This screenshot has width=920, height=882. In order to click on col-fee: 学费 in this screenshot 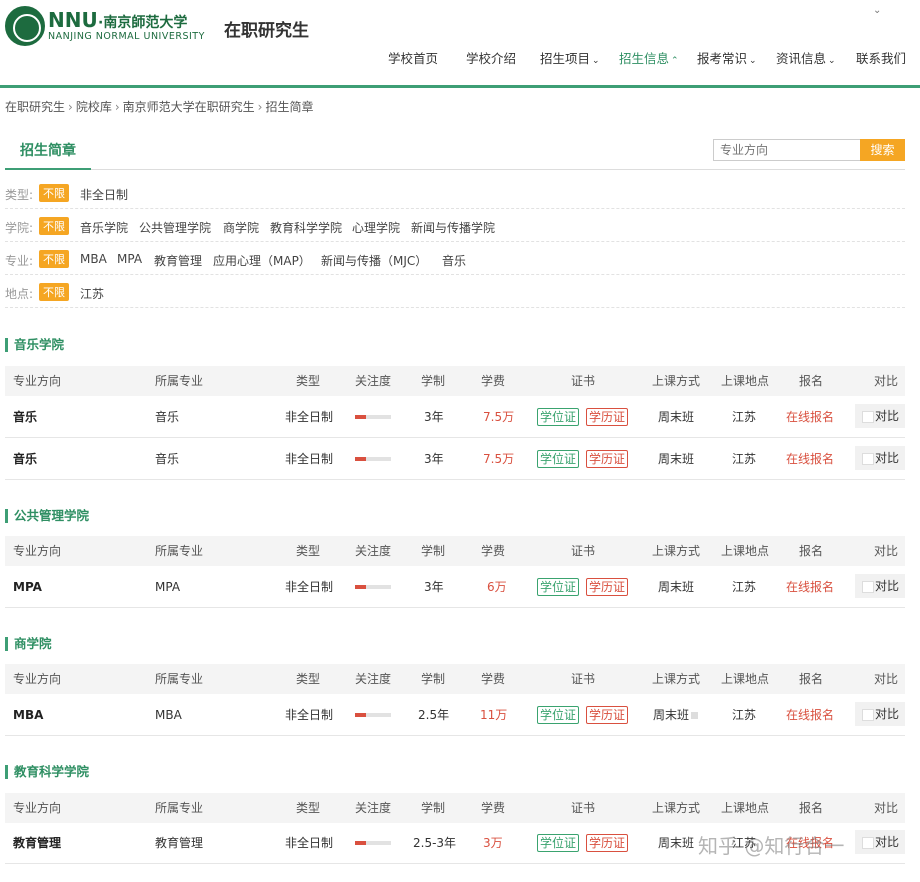, I will do `click(493, 381)`.